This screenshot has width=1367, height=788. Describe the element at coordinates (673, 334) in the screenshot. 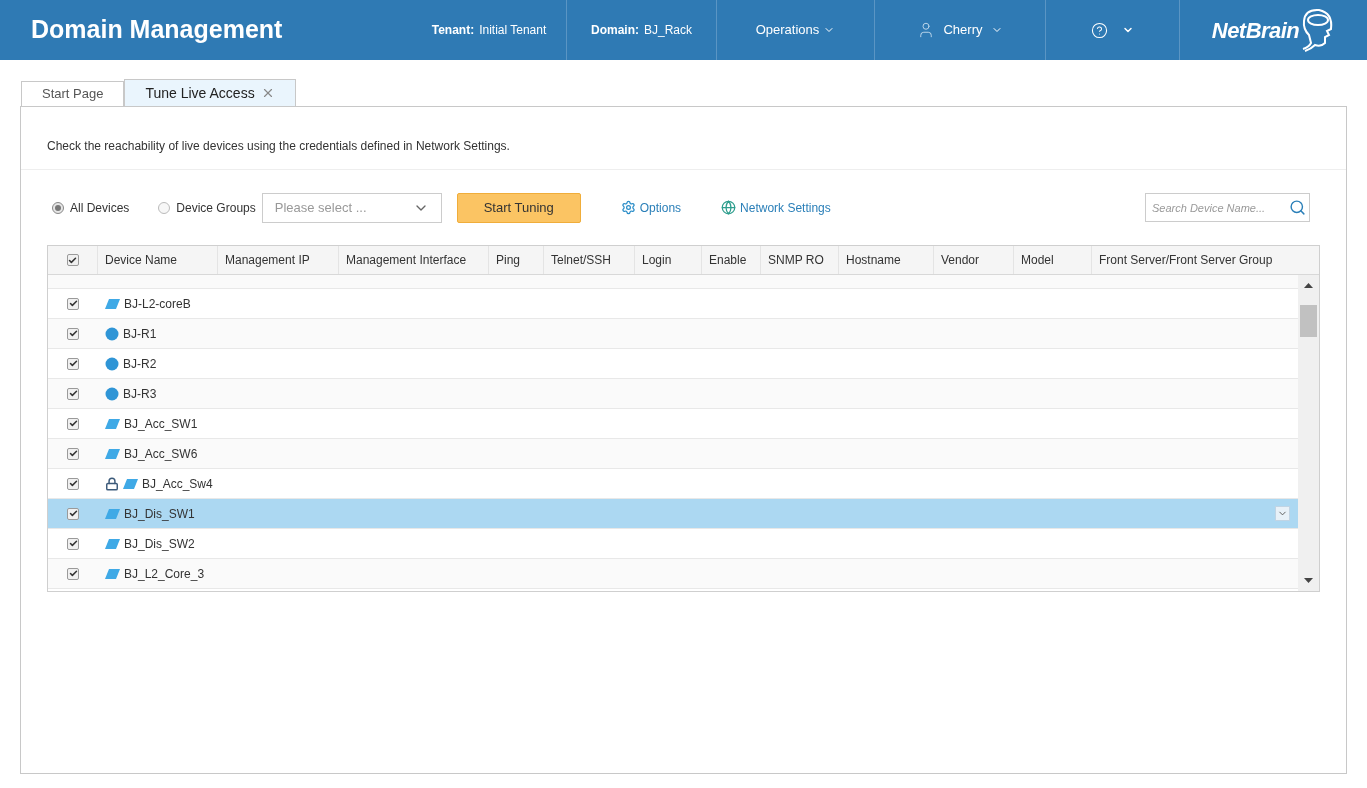

I see `table-row: BJ-R1` at that location.